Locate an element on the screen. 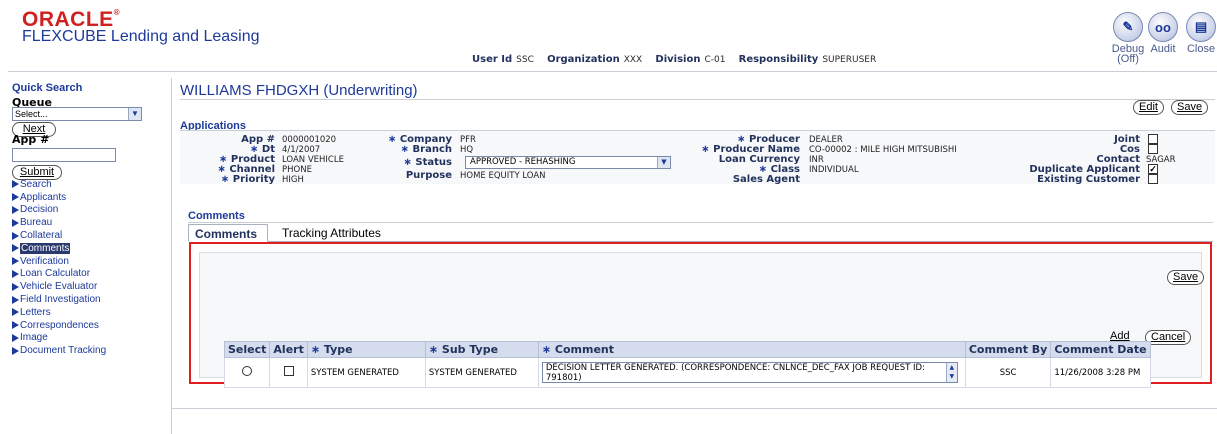 This screenshot has width=1217, height=434. select-cell is located at coordinates (247, 372).